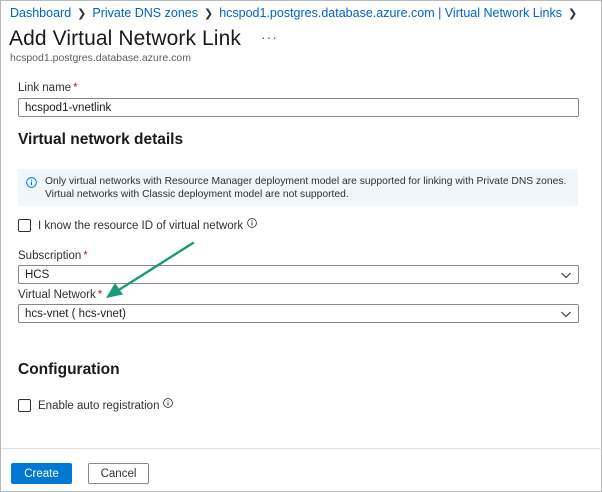  I want to click on vnet-details-heading: Virtual network details, so click(101, 139).